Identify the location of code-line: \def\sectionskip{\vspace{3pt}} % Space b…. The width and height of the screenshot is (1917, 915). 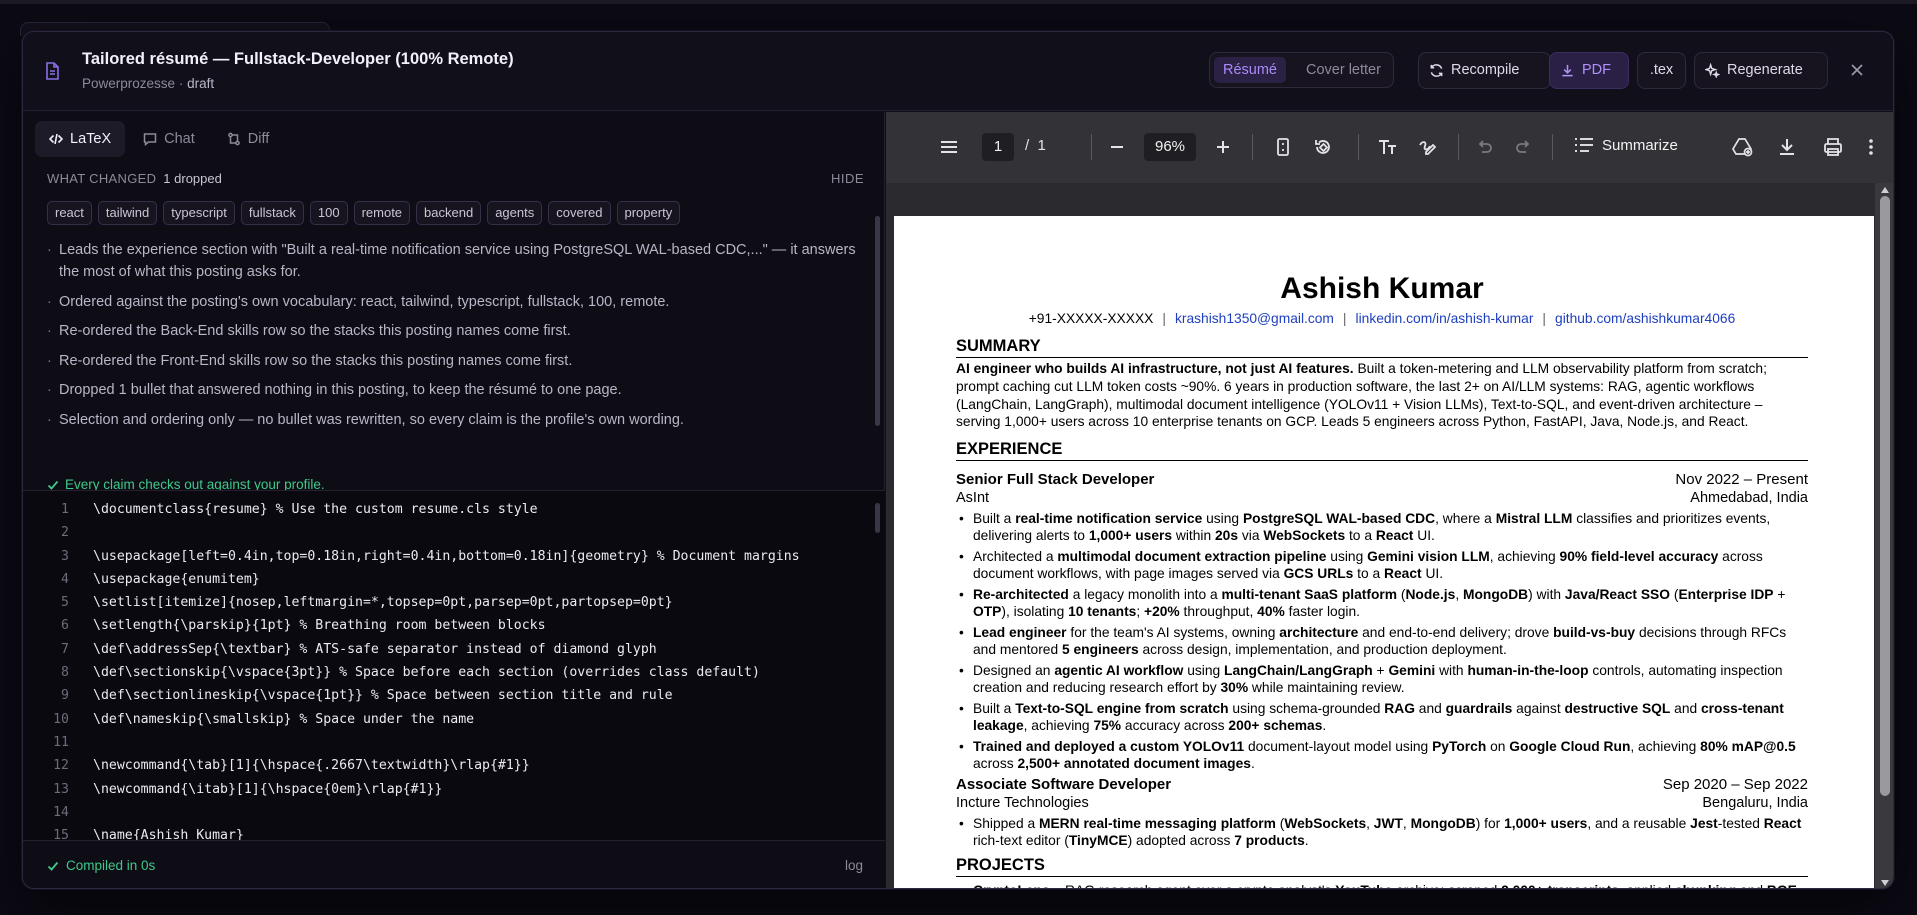
(446, 672).